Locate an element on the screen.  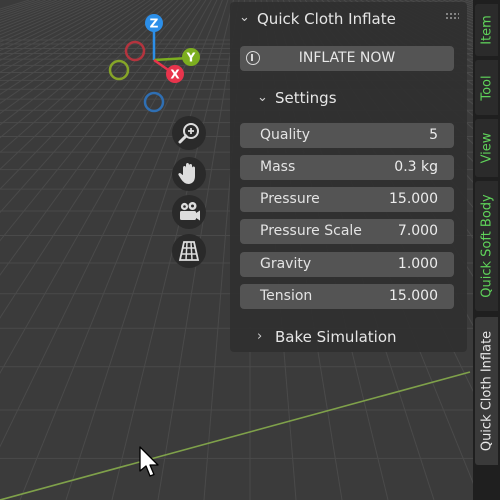
bake-simulation-subpanel-header: › Bake Simulation is located at coordinates (348, 339).